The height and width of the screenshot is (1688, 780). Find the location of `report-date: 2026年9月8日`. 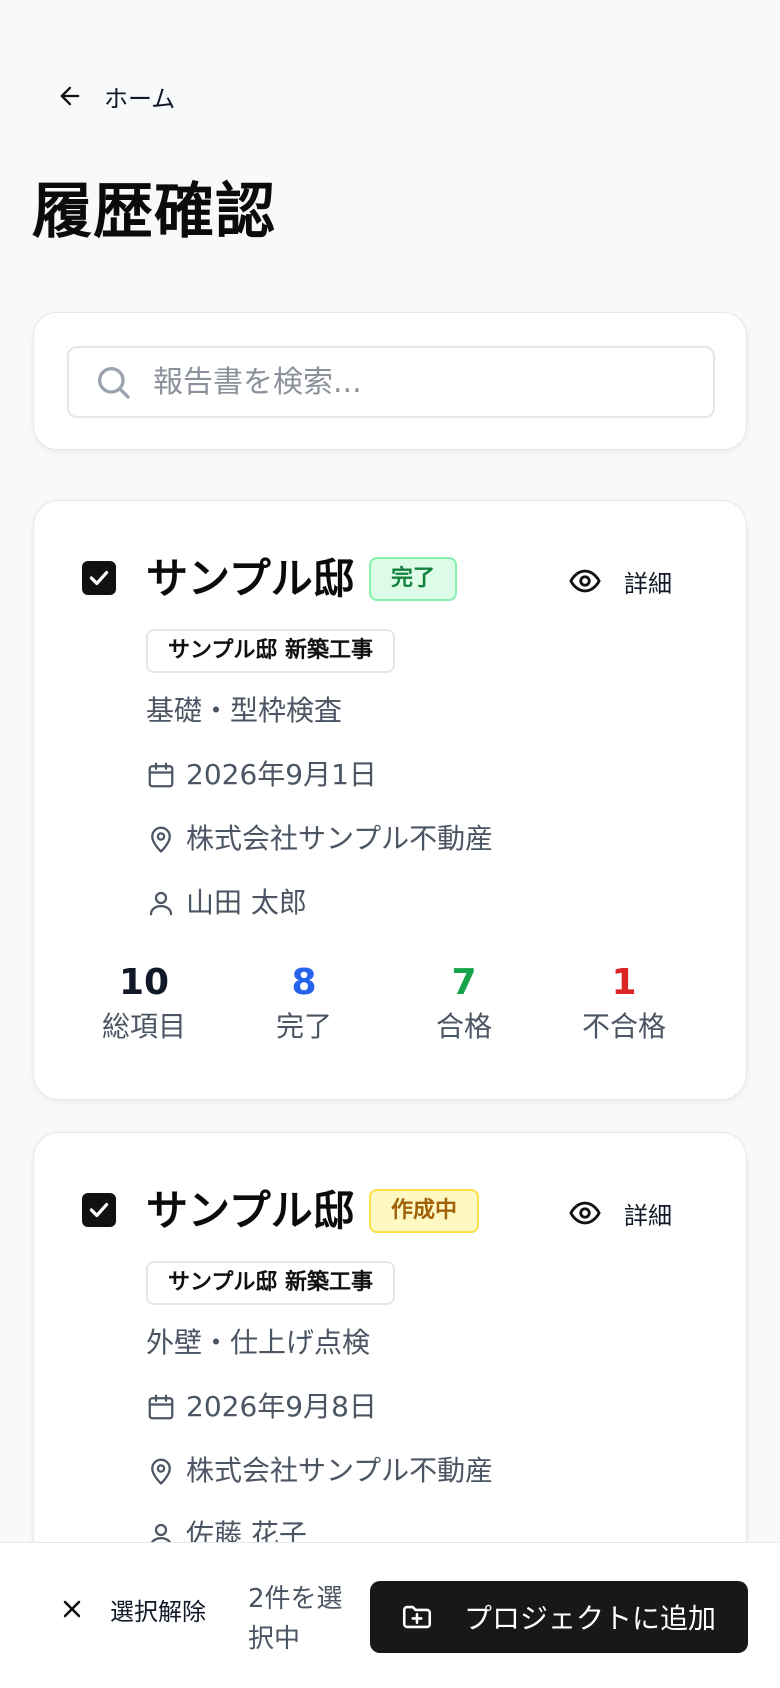

report-date: 2026年9月8日 is located at coordinates (261, 1407).